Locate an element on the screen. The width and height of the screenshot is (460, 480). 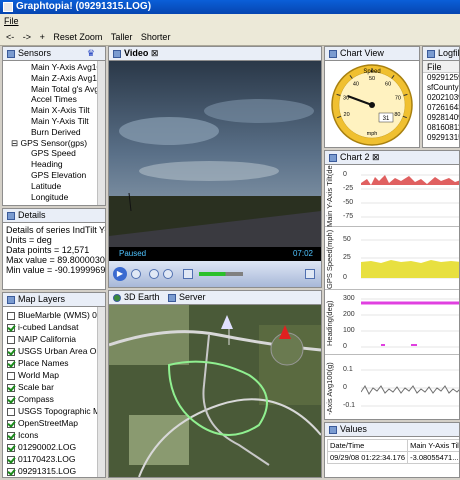
layer-item: BlueMarble (WMS) 05 is located at coordinates (54, 315).